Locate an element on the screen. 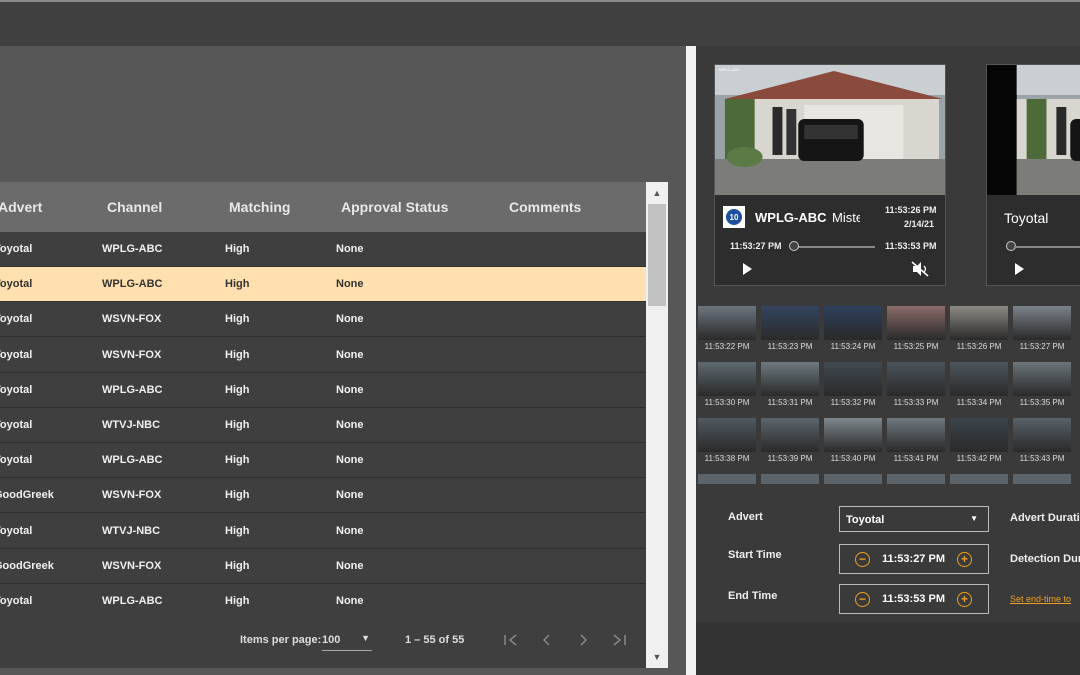 This screenshot has height=675, width=1080. start-time-value: 11:53:27 PM is located at coordinates (913, 559).